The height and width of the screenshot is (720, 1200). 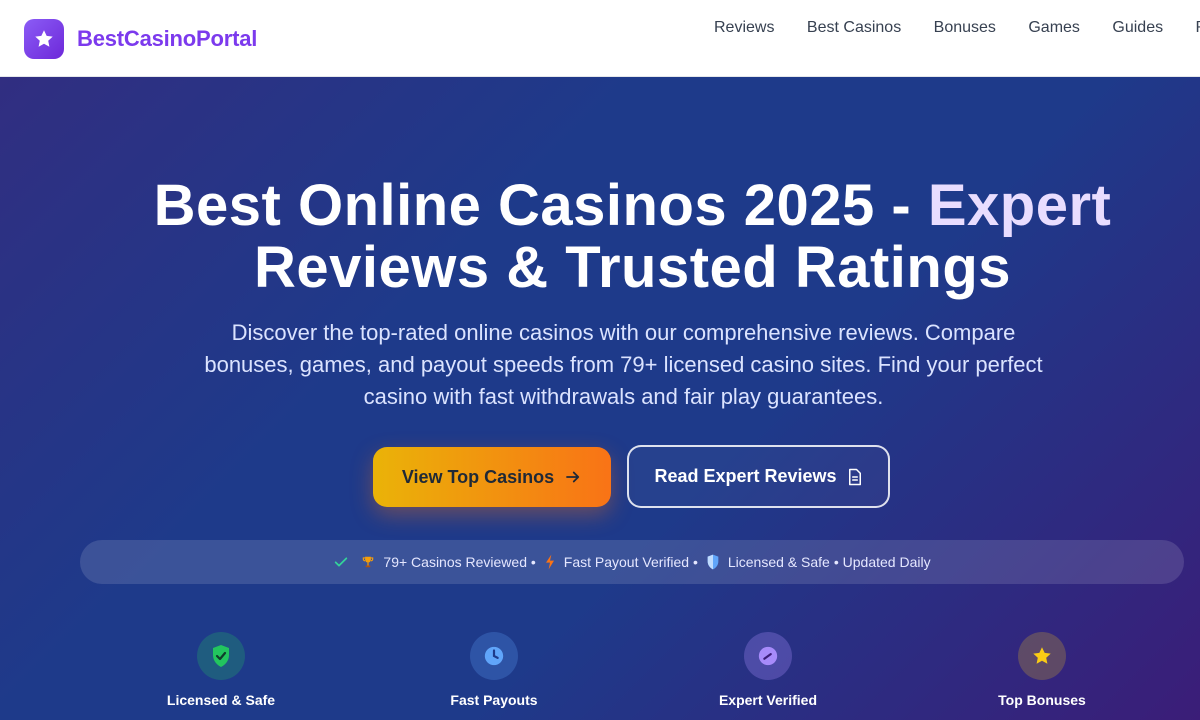 What do you see at coordinates (854, 28) in the screenshot?
I see `nav-link-best-casinos: Best Casinos` at bounding box center [854, 28].